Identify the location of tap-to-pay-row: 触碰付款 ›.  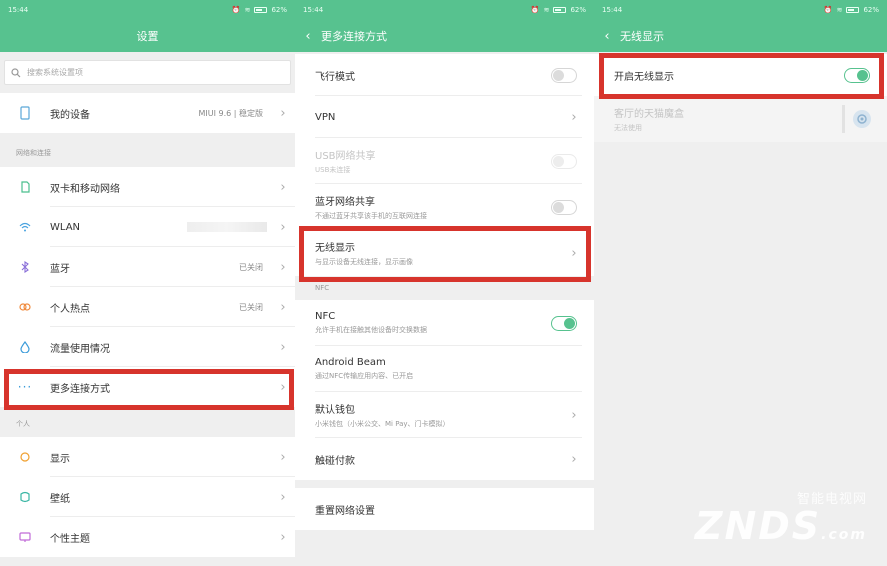
(444, 459).